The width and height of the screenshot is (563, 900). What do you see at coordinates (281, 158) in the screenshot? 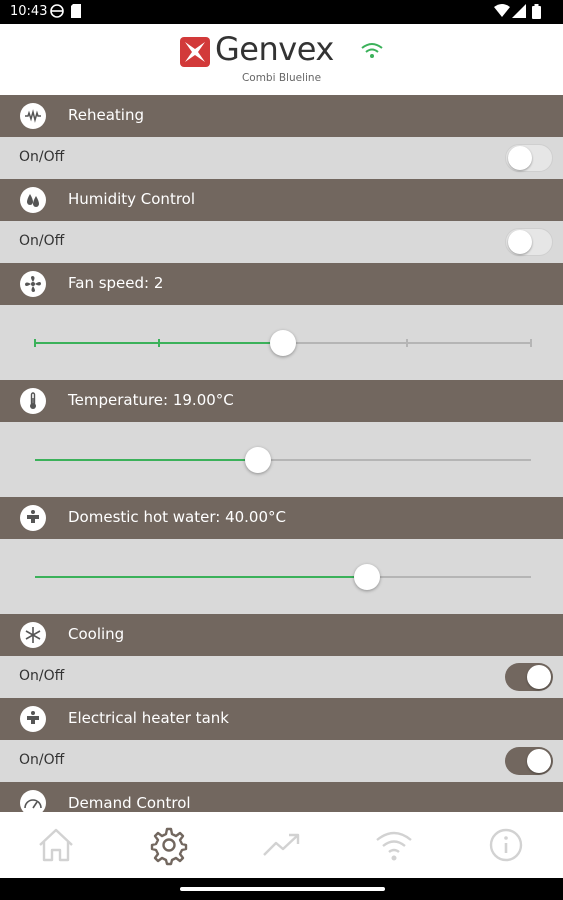
I see `reheating-row: On/Off` at bounding box center [281, 158].